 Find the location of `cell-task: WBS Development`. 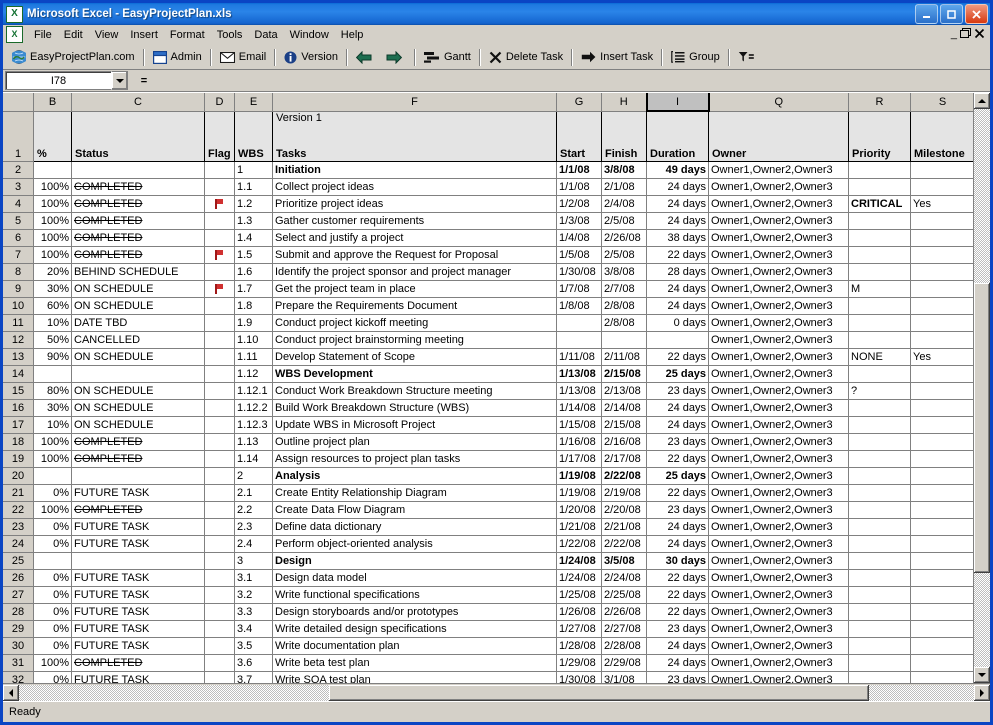

cell-task: WBS Development is located at coordinates (414, 374).